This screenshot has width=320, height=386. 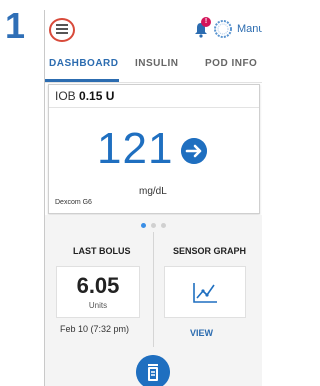 What do you see at coordinates (143, 225) in the screenshot?
I see `carousel-dot-active` at bounding box center [143, 225].